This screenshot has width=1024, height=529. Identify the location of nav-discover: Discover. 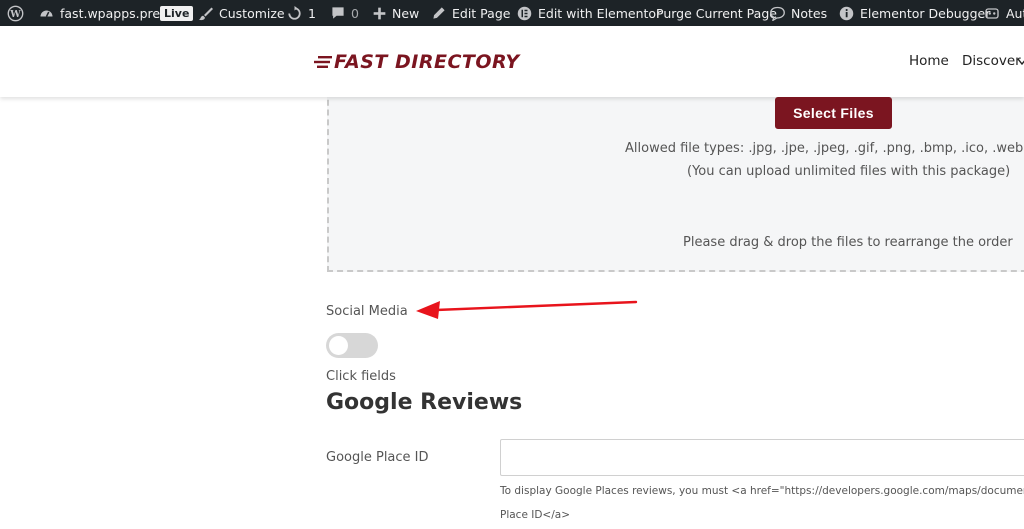
(991, 61).